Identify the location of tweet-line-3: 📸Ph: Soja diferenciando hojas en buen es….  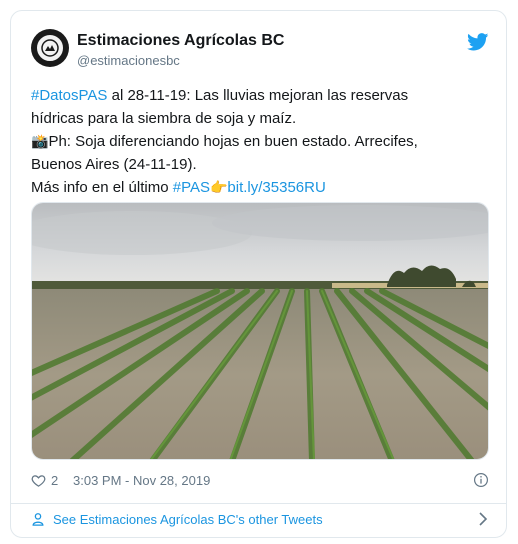
(260, 142).